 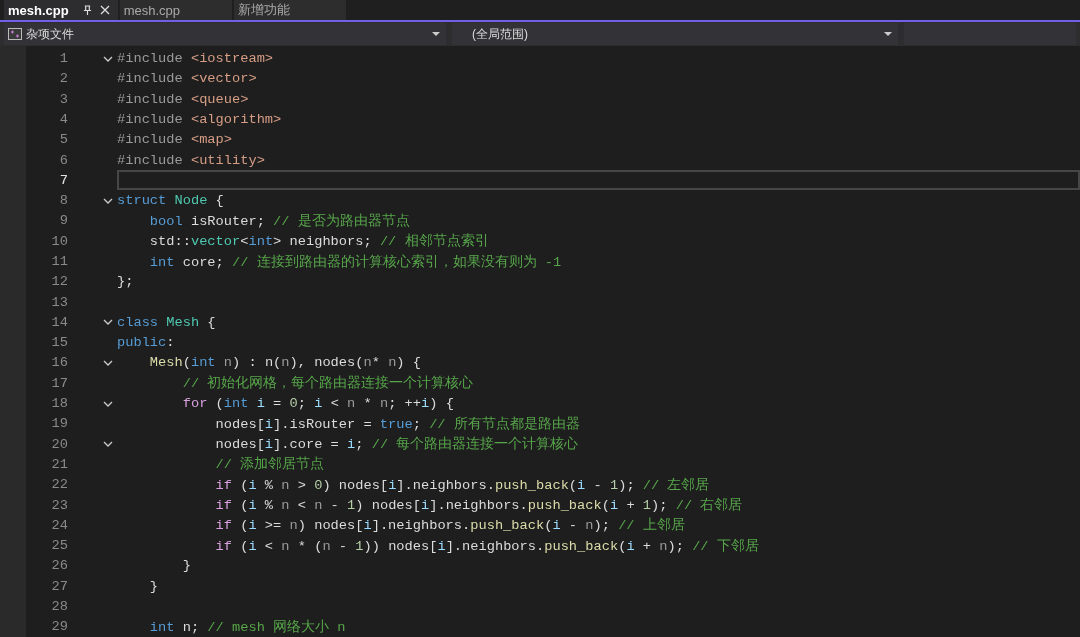 I want to click on line-number: 9, so click(x=63, y=221).